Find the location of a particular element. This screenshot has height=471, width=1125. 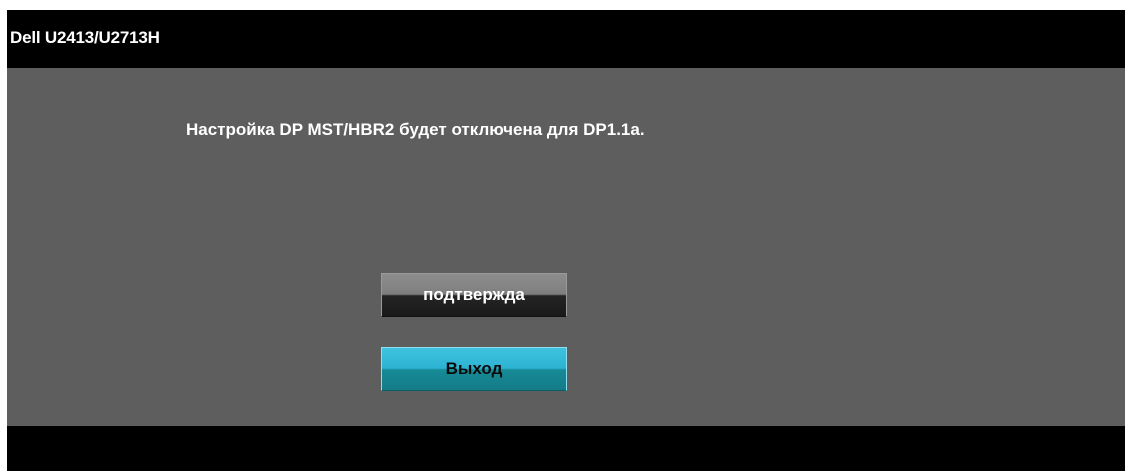

exit-button-label: Выход is located at coordinates (474, 368).